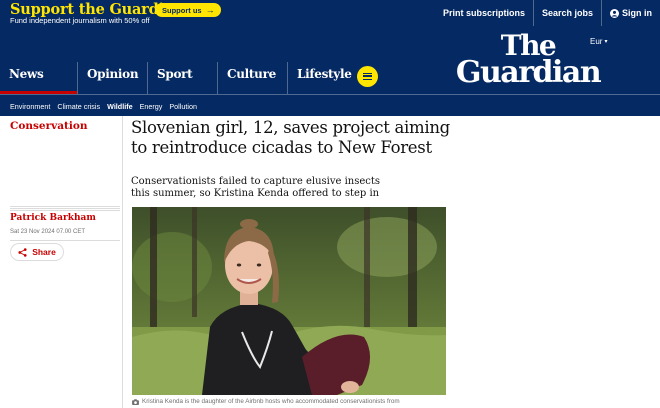 The width and height of the screenshot is (660, 408). I want to click on pillar-sport: Sport, so click(183, 78).